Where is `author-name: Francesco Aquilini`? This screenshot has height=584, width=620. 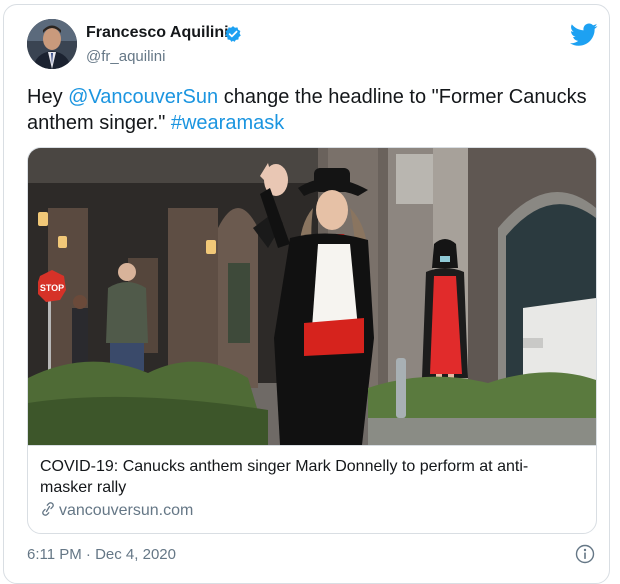 author-name: Francesco Aquilini is located at coordinates (157, 33).